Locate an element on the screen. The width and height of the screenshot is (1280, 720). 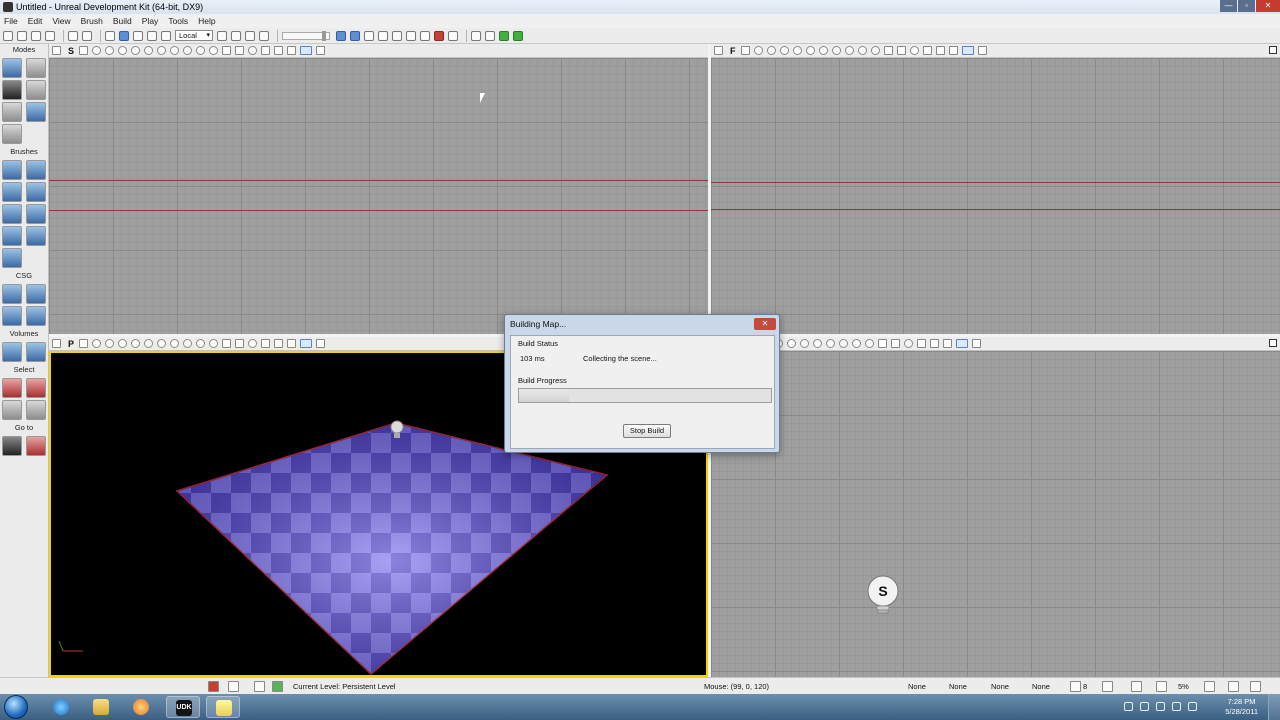
lock-viewport-icon is located at coordinates (84, 343).